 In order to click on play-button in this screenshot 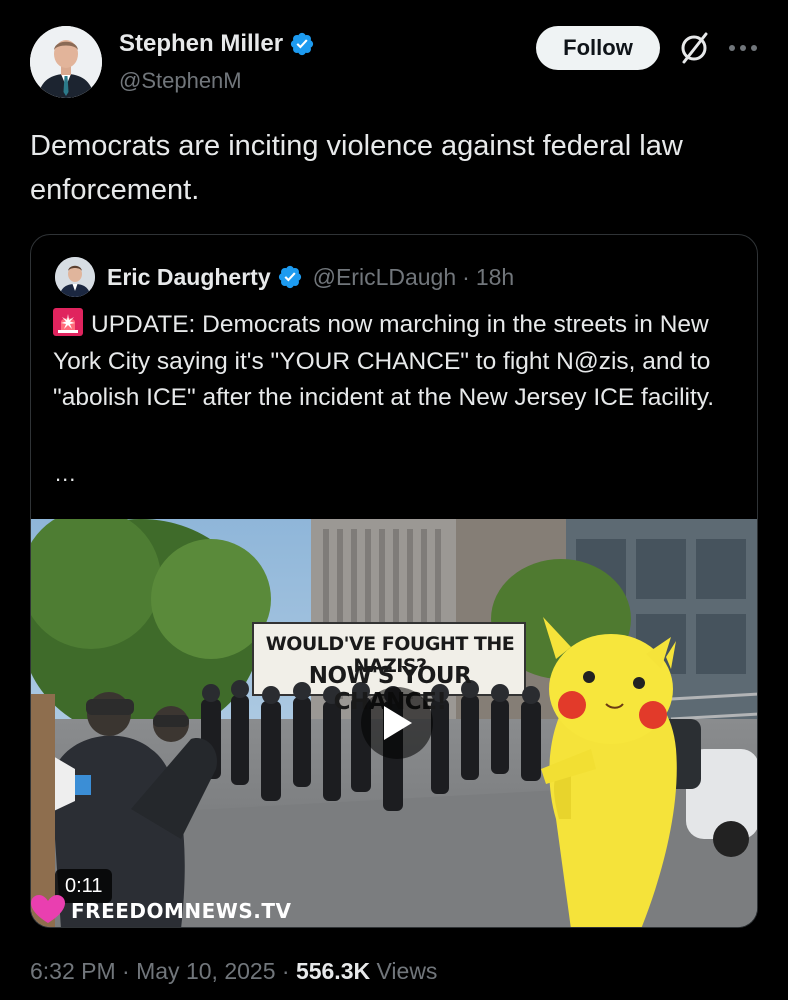, I will do `click(397, 723)`.